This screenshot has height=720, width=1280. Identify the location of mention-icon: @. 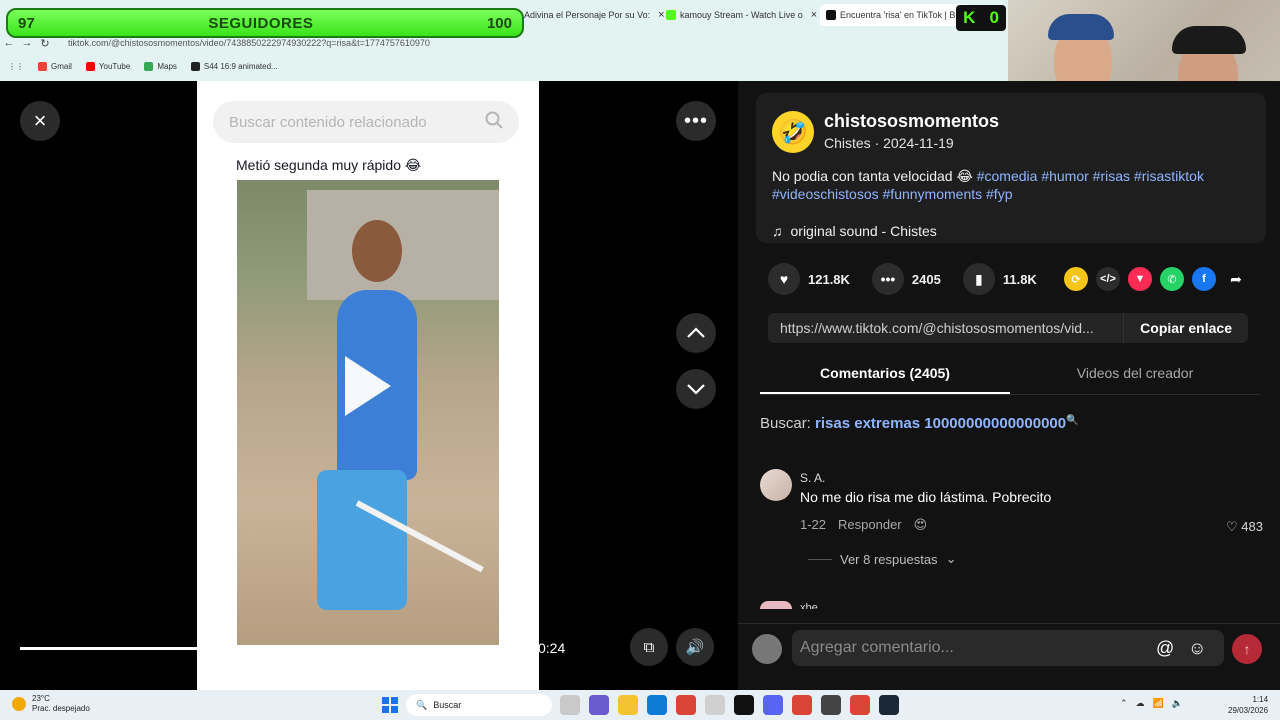
(1165, 648).